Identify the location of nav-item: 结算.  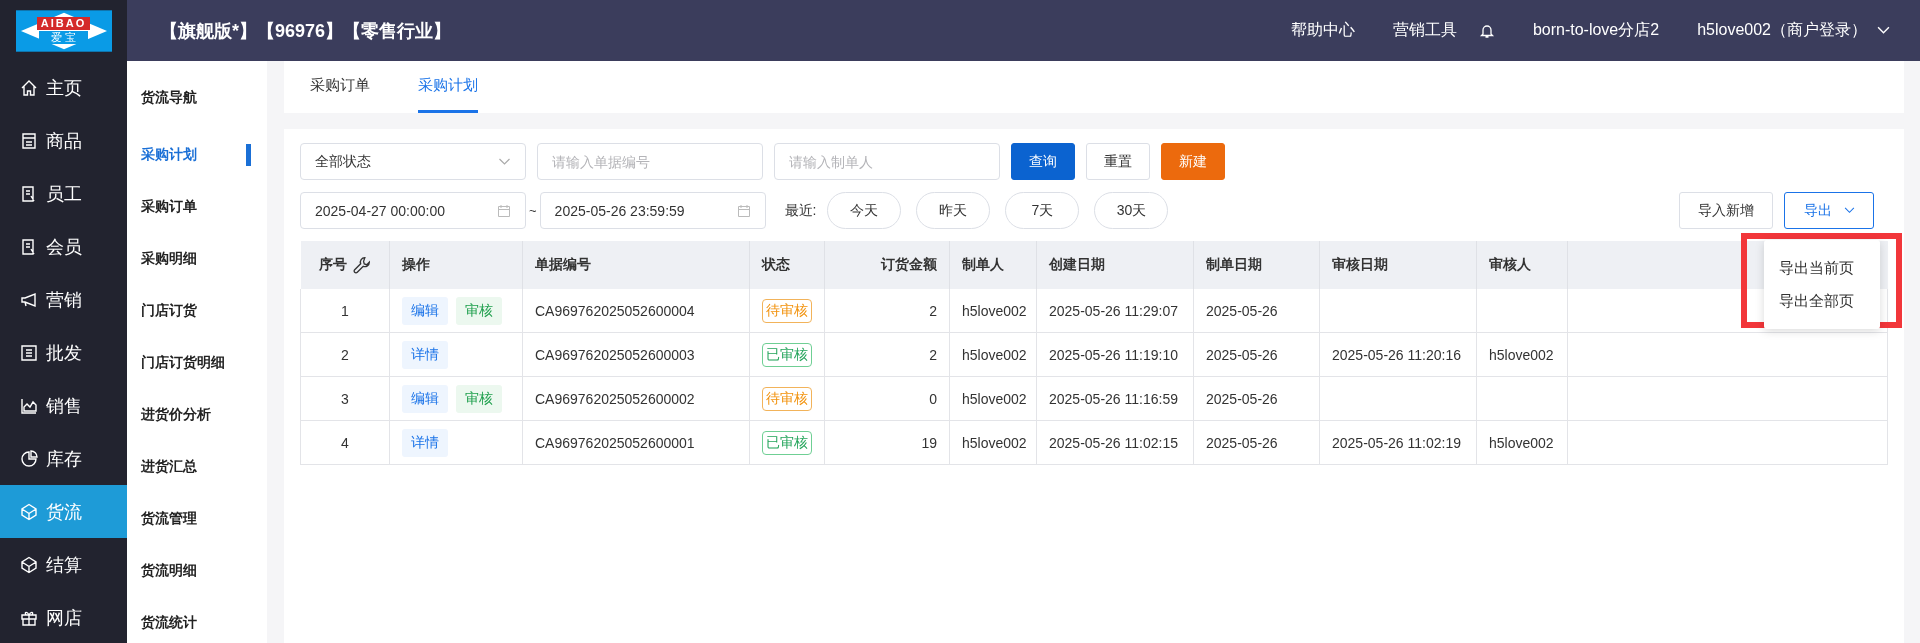
(63, 564).